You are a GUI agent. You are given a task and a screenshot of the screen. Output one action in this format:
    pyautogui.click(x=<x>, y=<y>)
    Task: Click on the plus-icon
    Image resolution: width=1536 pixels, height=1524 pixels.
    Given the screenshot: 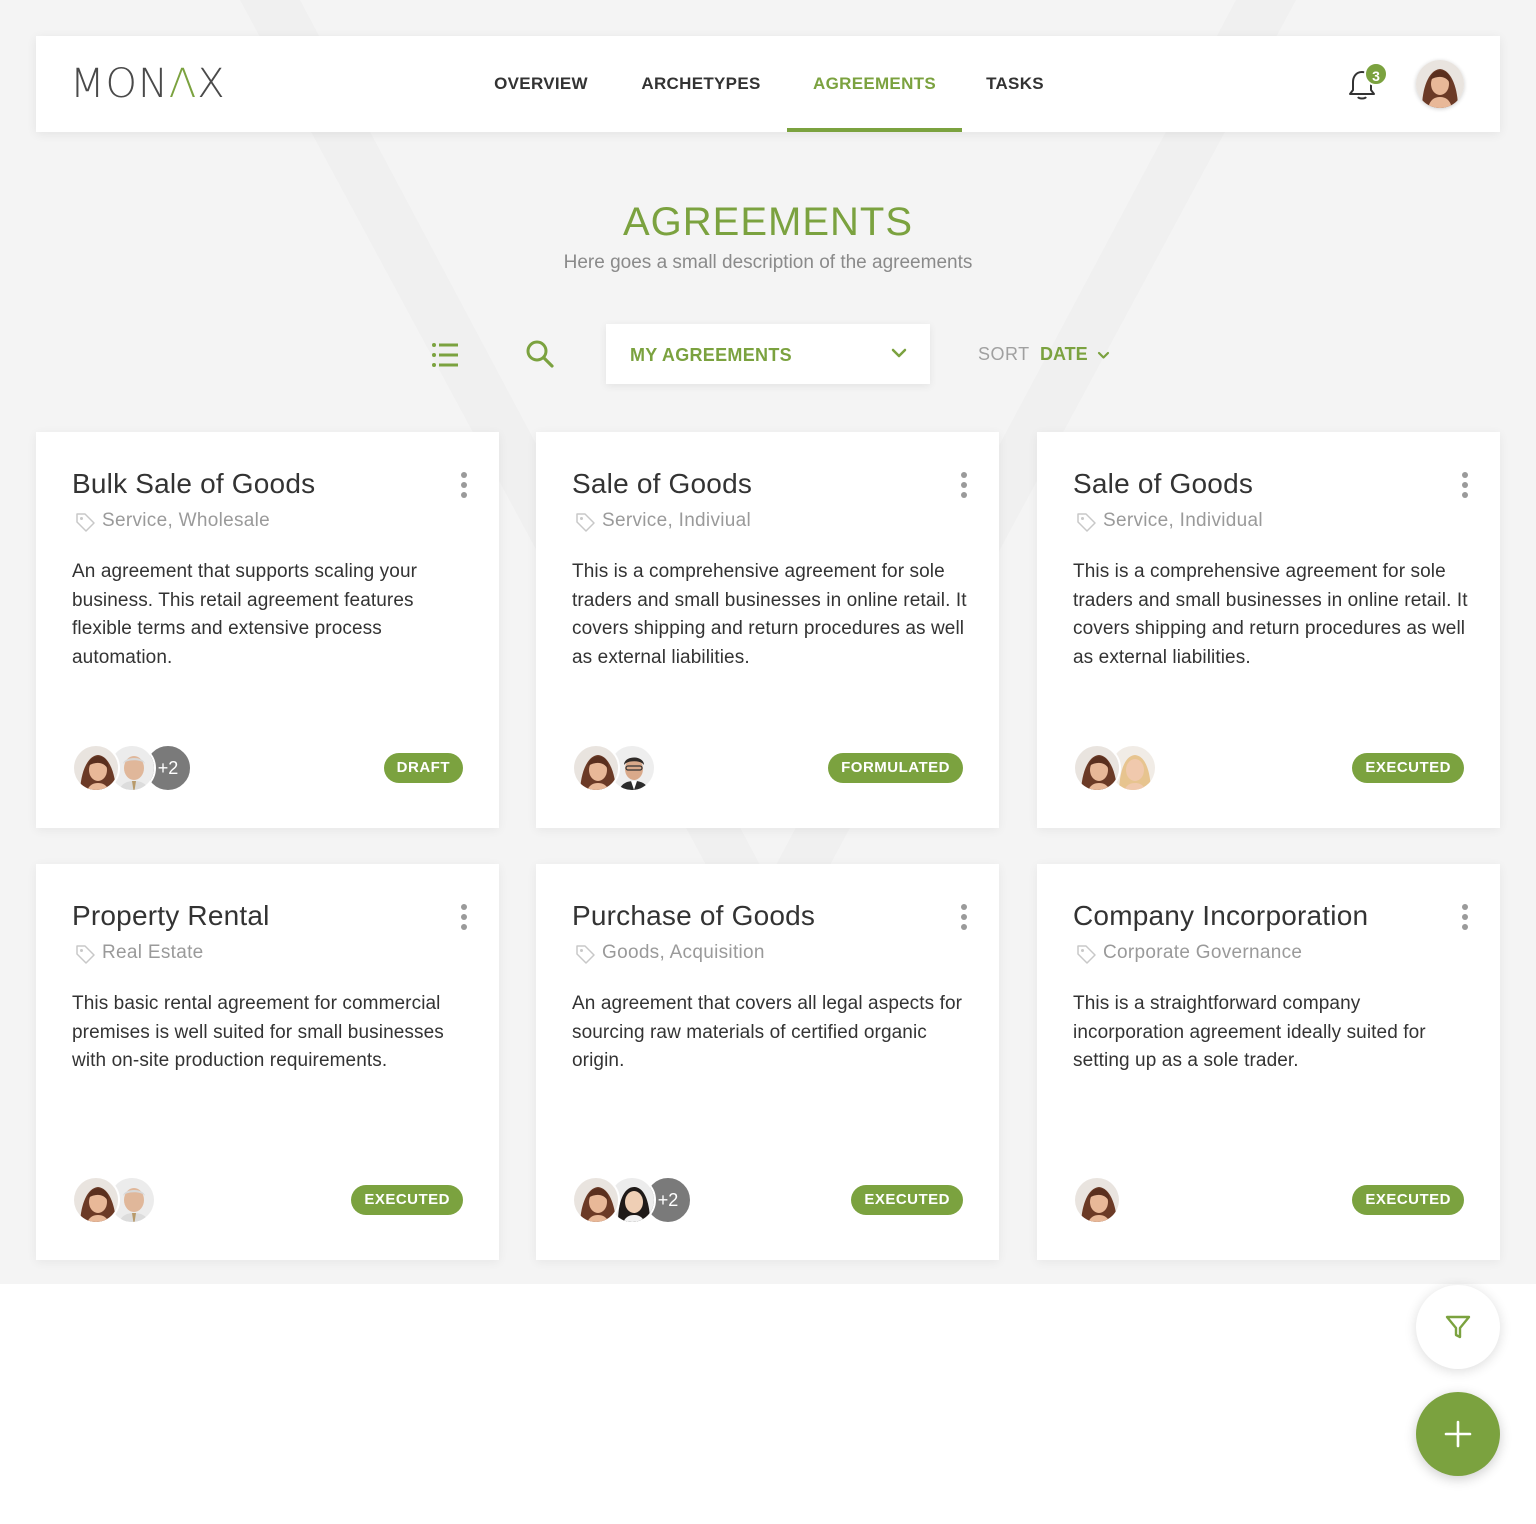 What is the action you would take?
    pyautogui.click(x=1458, y=1434)
    